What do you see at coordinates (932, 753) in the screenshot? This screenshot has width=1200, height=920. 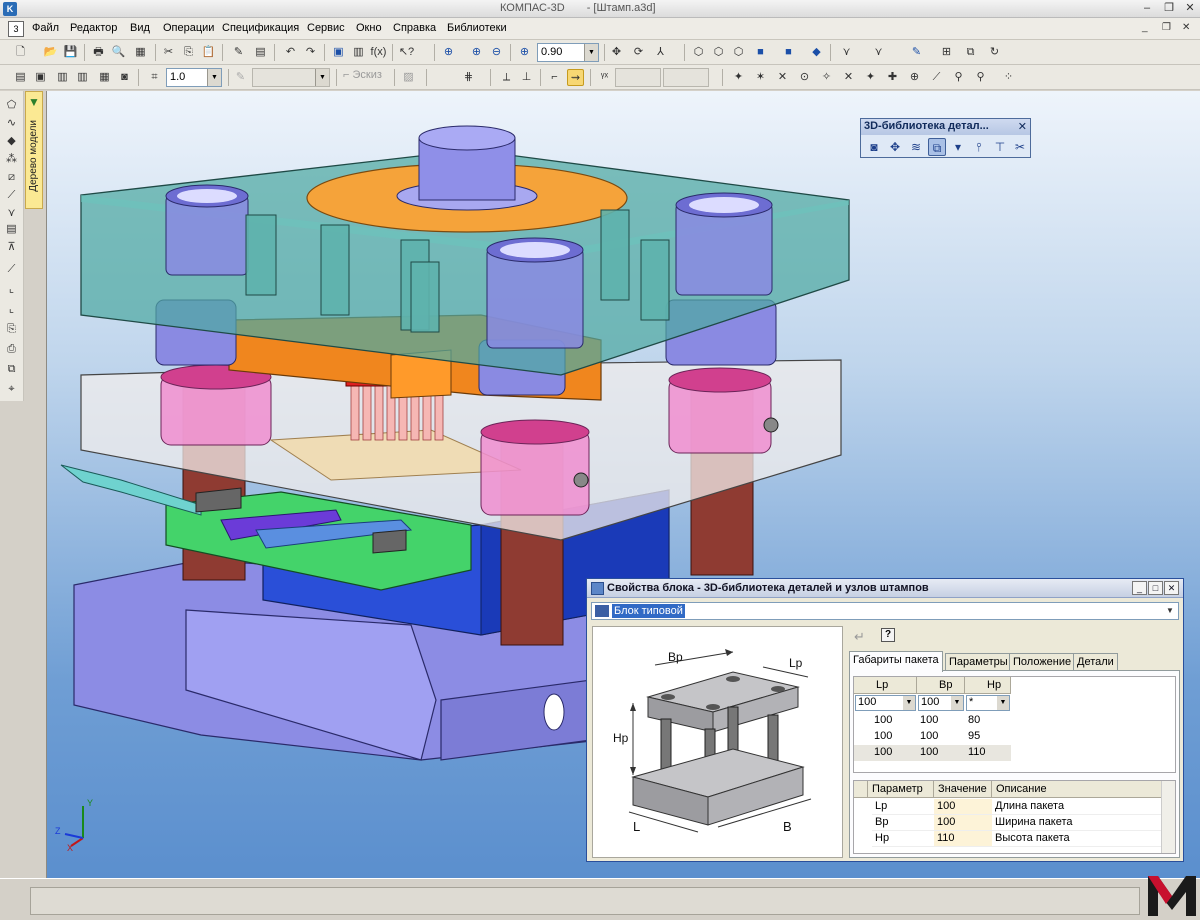 I see `table-row-selected: 100 100 110` at bounding box center [932, 753].